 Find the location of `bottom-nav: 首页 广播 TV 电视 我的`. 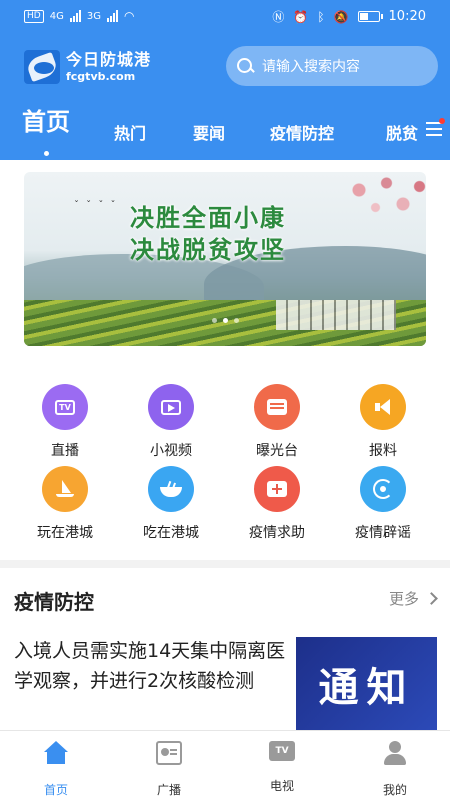

bottom-nav: 首页 广播 TV 电视 我的 is located at coordinates (225, 765).